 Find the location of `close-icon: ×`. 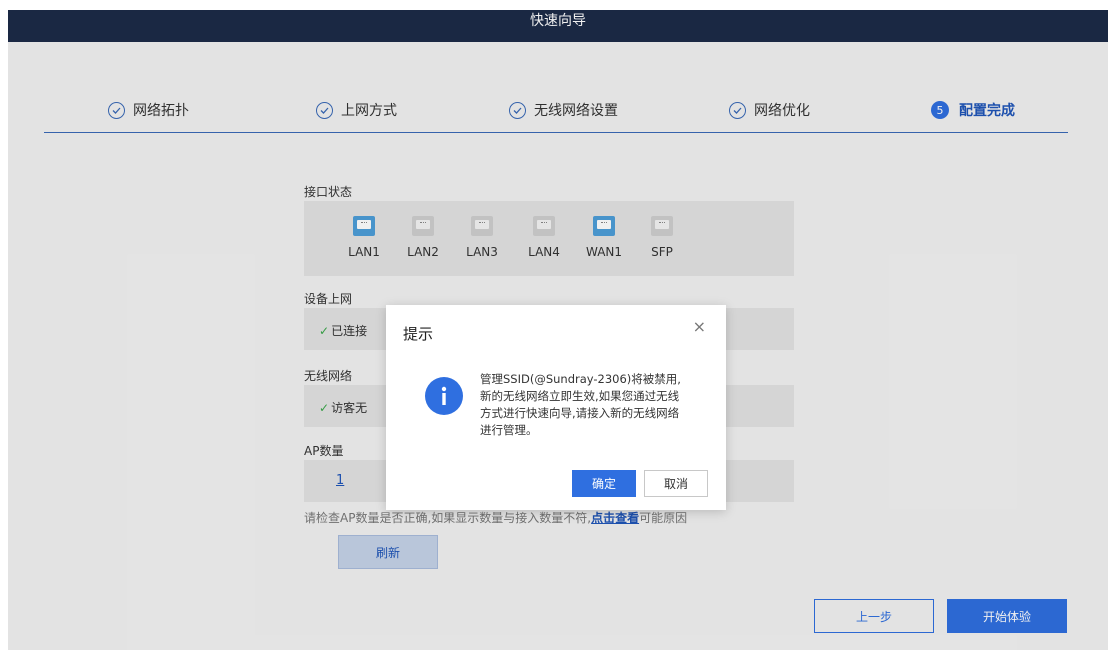

close-icon: × is located at coordinates (699, 326).